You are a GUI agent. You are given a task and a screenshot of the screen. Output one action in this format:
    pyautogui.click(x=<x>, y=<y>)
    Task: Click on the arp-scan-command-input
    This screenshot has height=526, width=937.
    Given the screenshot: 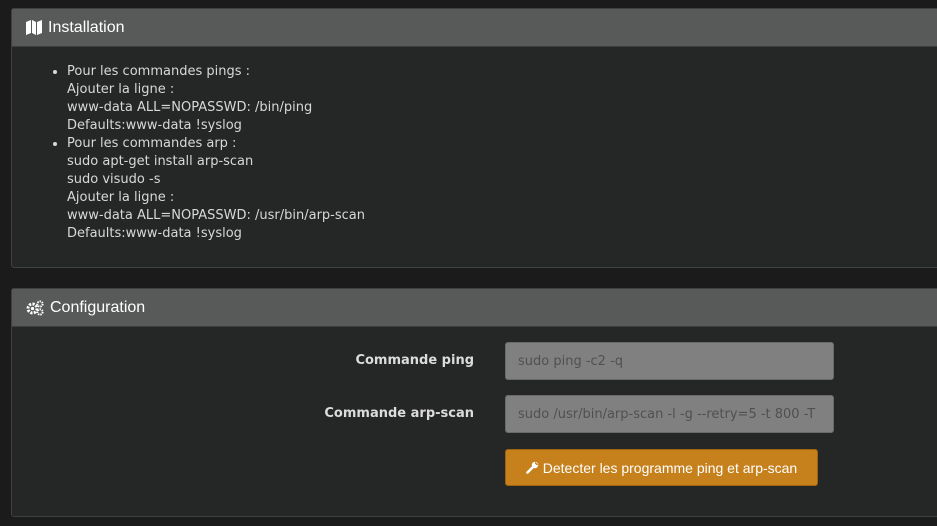 What is the action you would take?
    pyautogui.click(x=669, y=414)
    